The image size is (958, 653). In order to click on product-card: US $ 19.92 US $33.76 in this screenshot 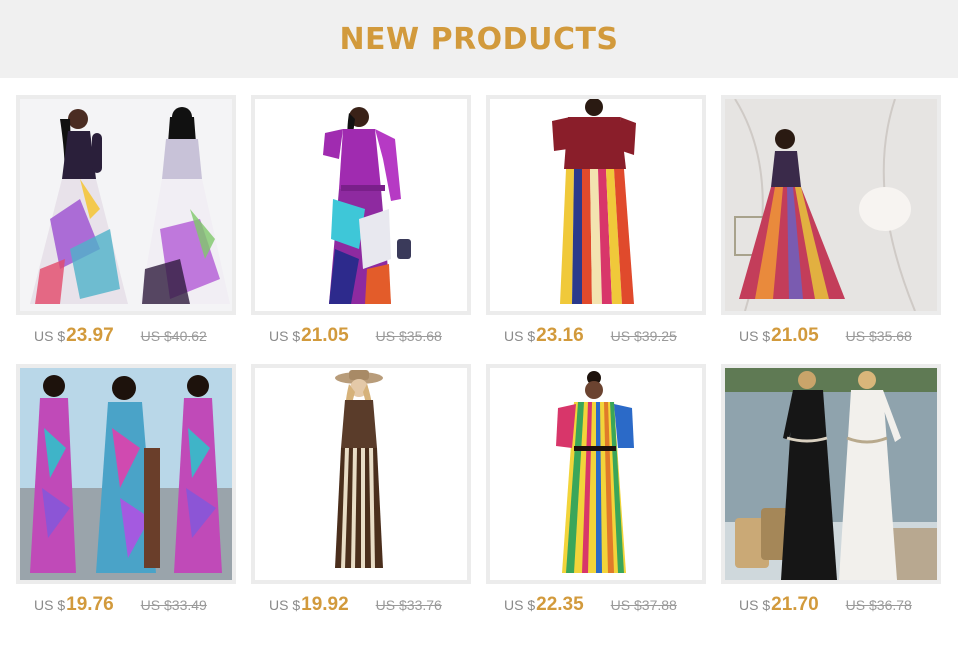, I will do `click(361, 489)`.